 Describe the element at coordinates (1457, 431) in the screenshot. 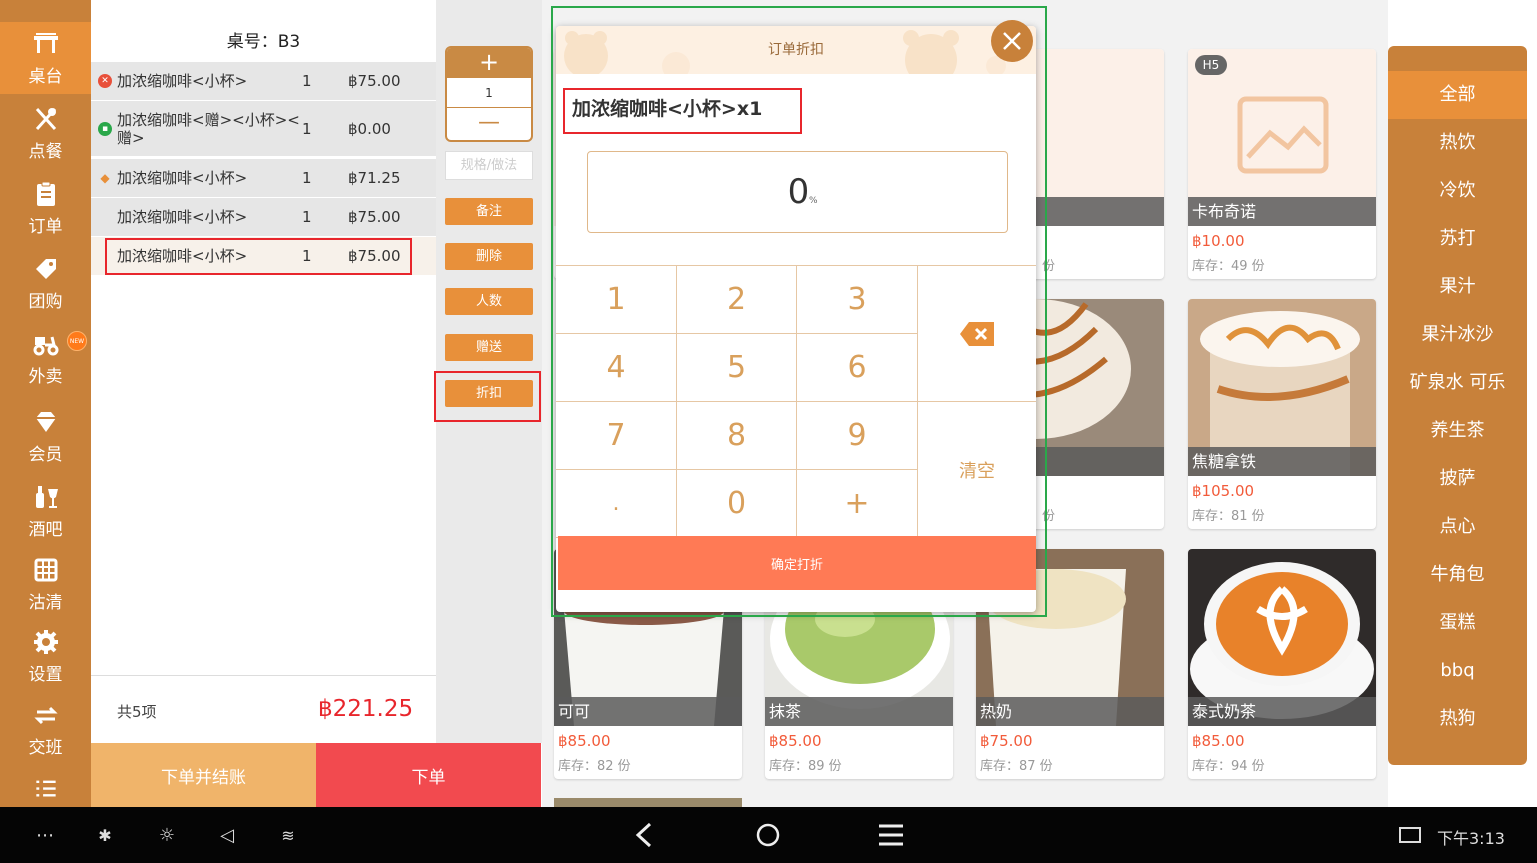

I see `category-item: 养生茶` at that location.